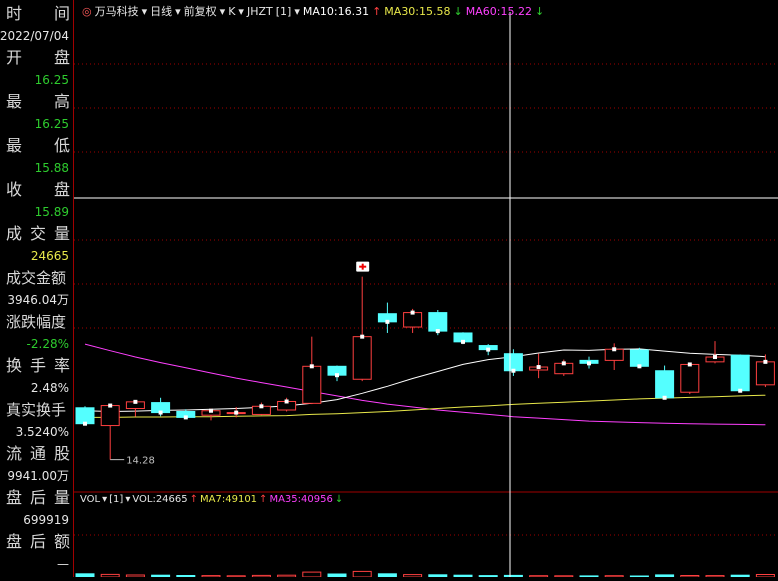 Image resolution: width=778 pixels, height=581 pixels. Describe the element at coordinates (46, 520) in the screenshot. I see `info-value: 699919` at that location.